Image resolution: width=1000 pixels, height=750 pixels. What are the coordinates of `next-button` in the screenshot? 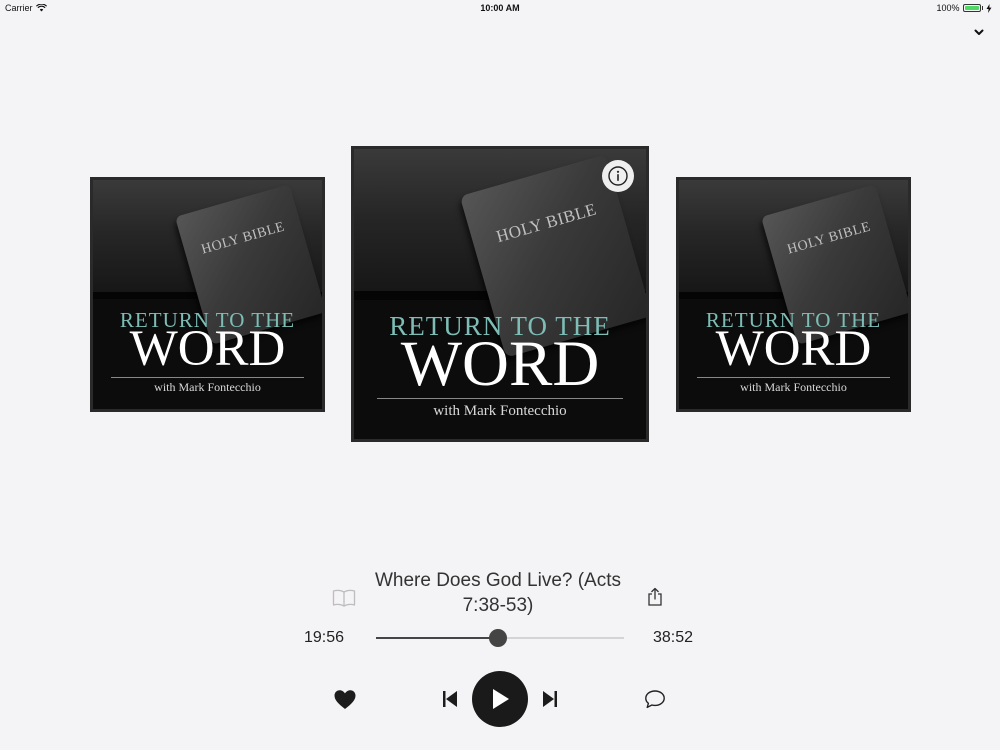 It's located at (550, 699).